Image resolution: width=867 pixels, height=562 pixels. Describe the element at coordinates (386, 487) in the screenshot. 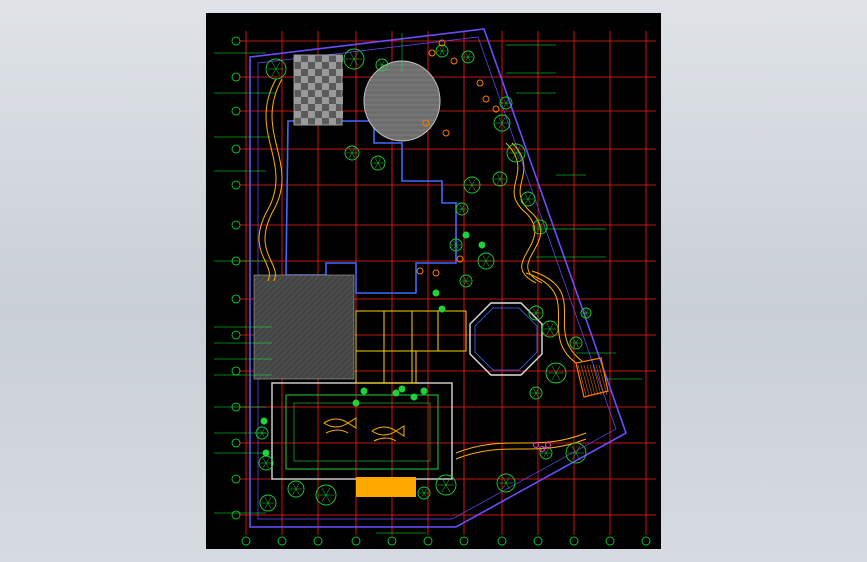

I see `orange-bench-strip` at that location.